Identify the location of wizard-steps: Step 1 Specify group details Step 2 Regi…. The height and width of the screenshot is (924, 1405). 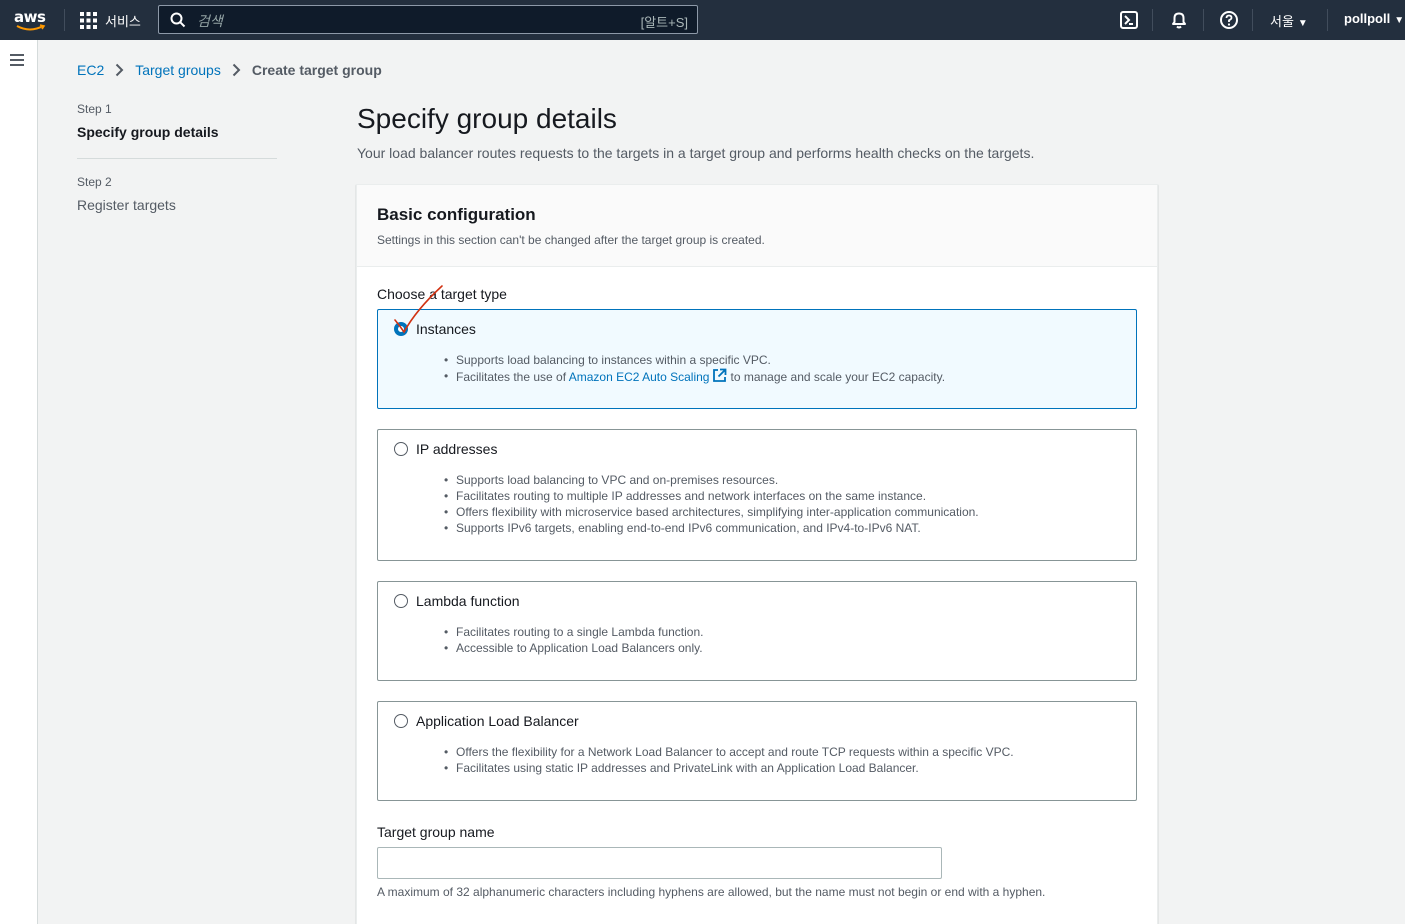
(177, 157).